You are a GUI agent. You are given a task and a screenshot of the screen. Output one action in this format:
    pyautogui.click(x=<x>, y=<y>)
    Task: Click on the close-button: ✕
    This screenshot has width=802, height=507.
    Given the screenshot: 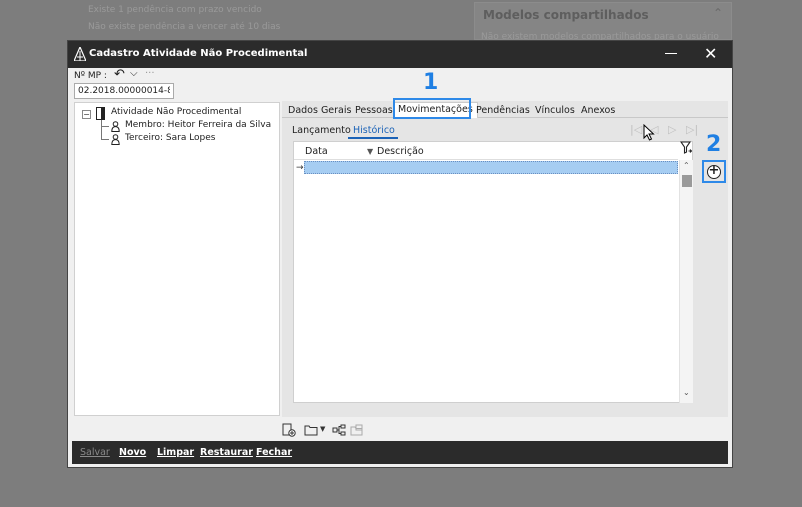 What is the action you would take?
    pyautogui.click(x=710, y=54)
    